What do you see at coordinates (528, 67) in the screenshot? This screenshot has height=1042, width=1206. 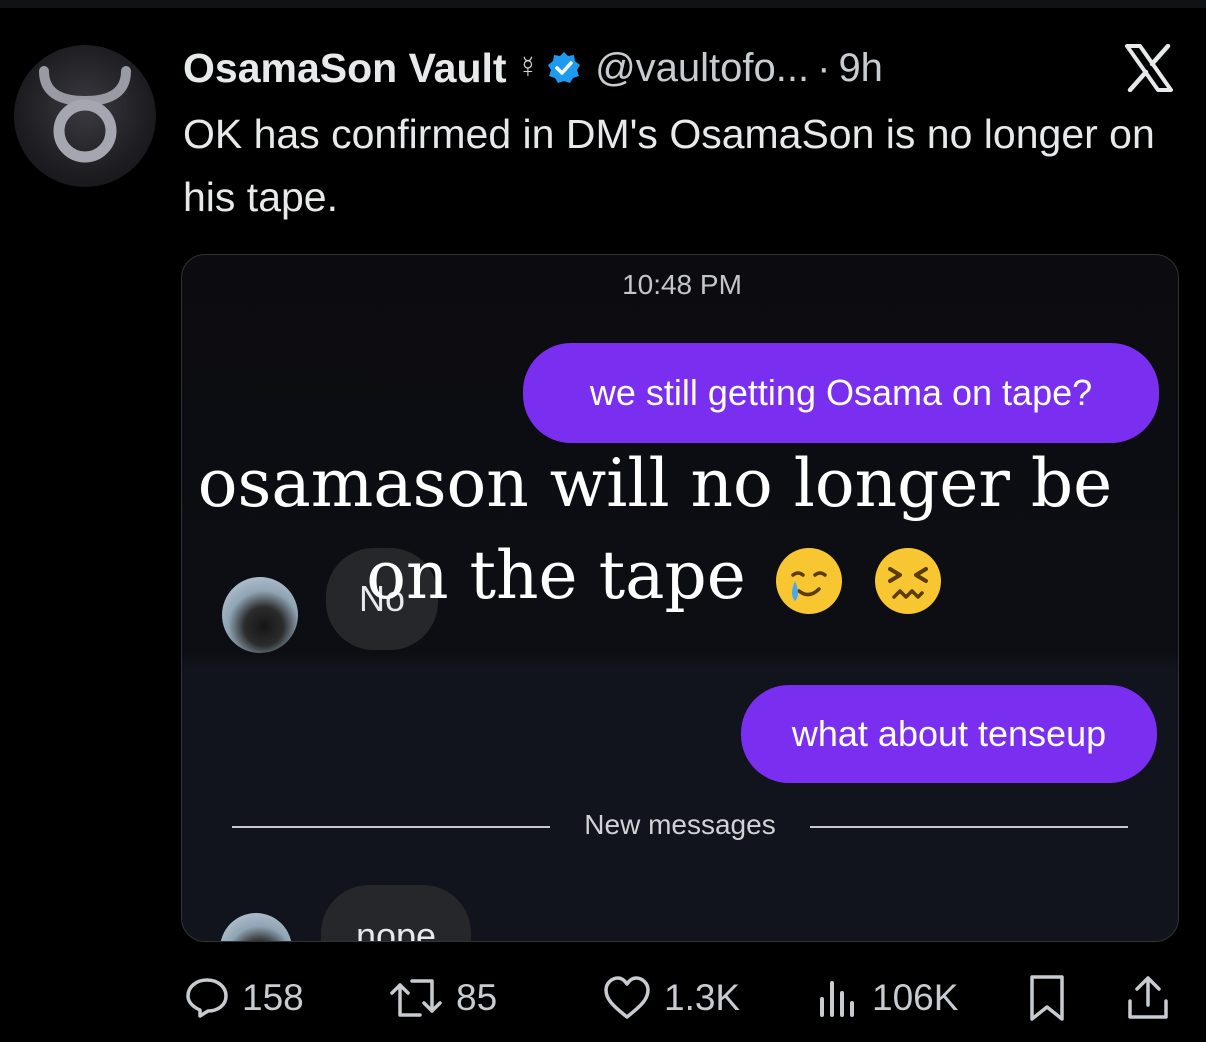 I see `mercury-symbol: ☿` at bounding box center [528, 67].